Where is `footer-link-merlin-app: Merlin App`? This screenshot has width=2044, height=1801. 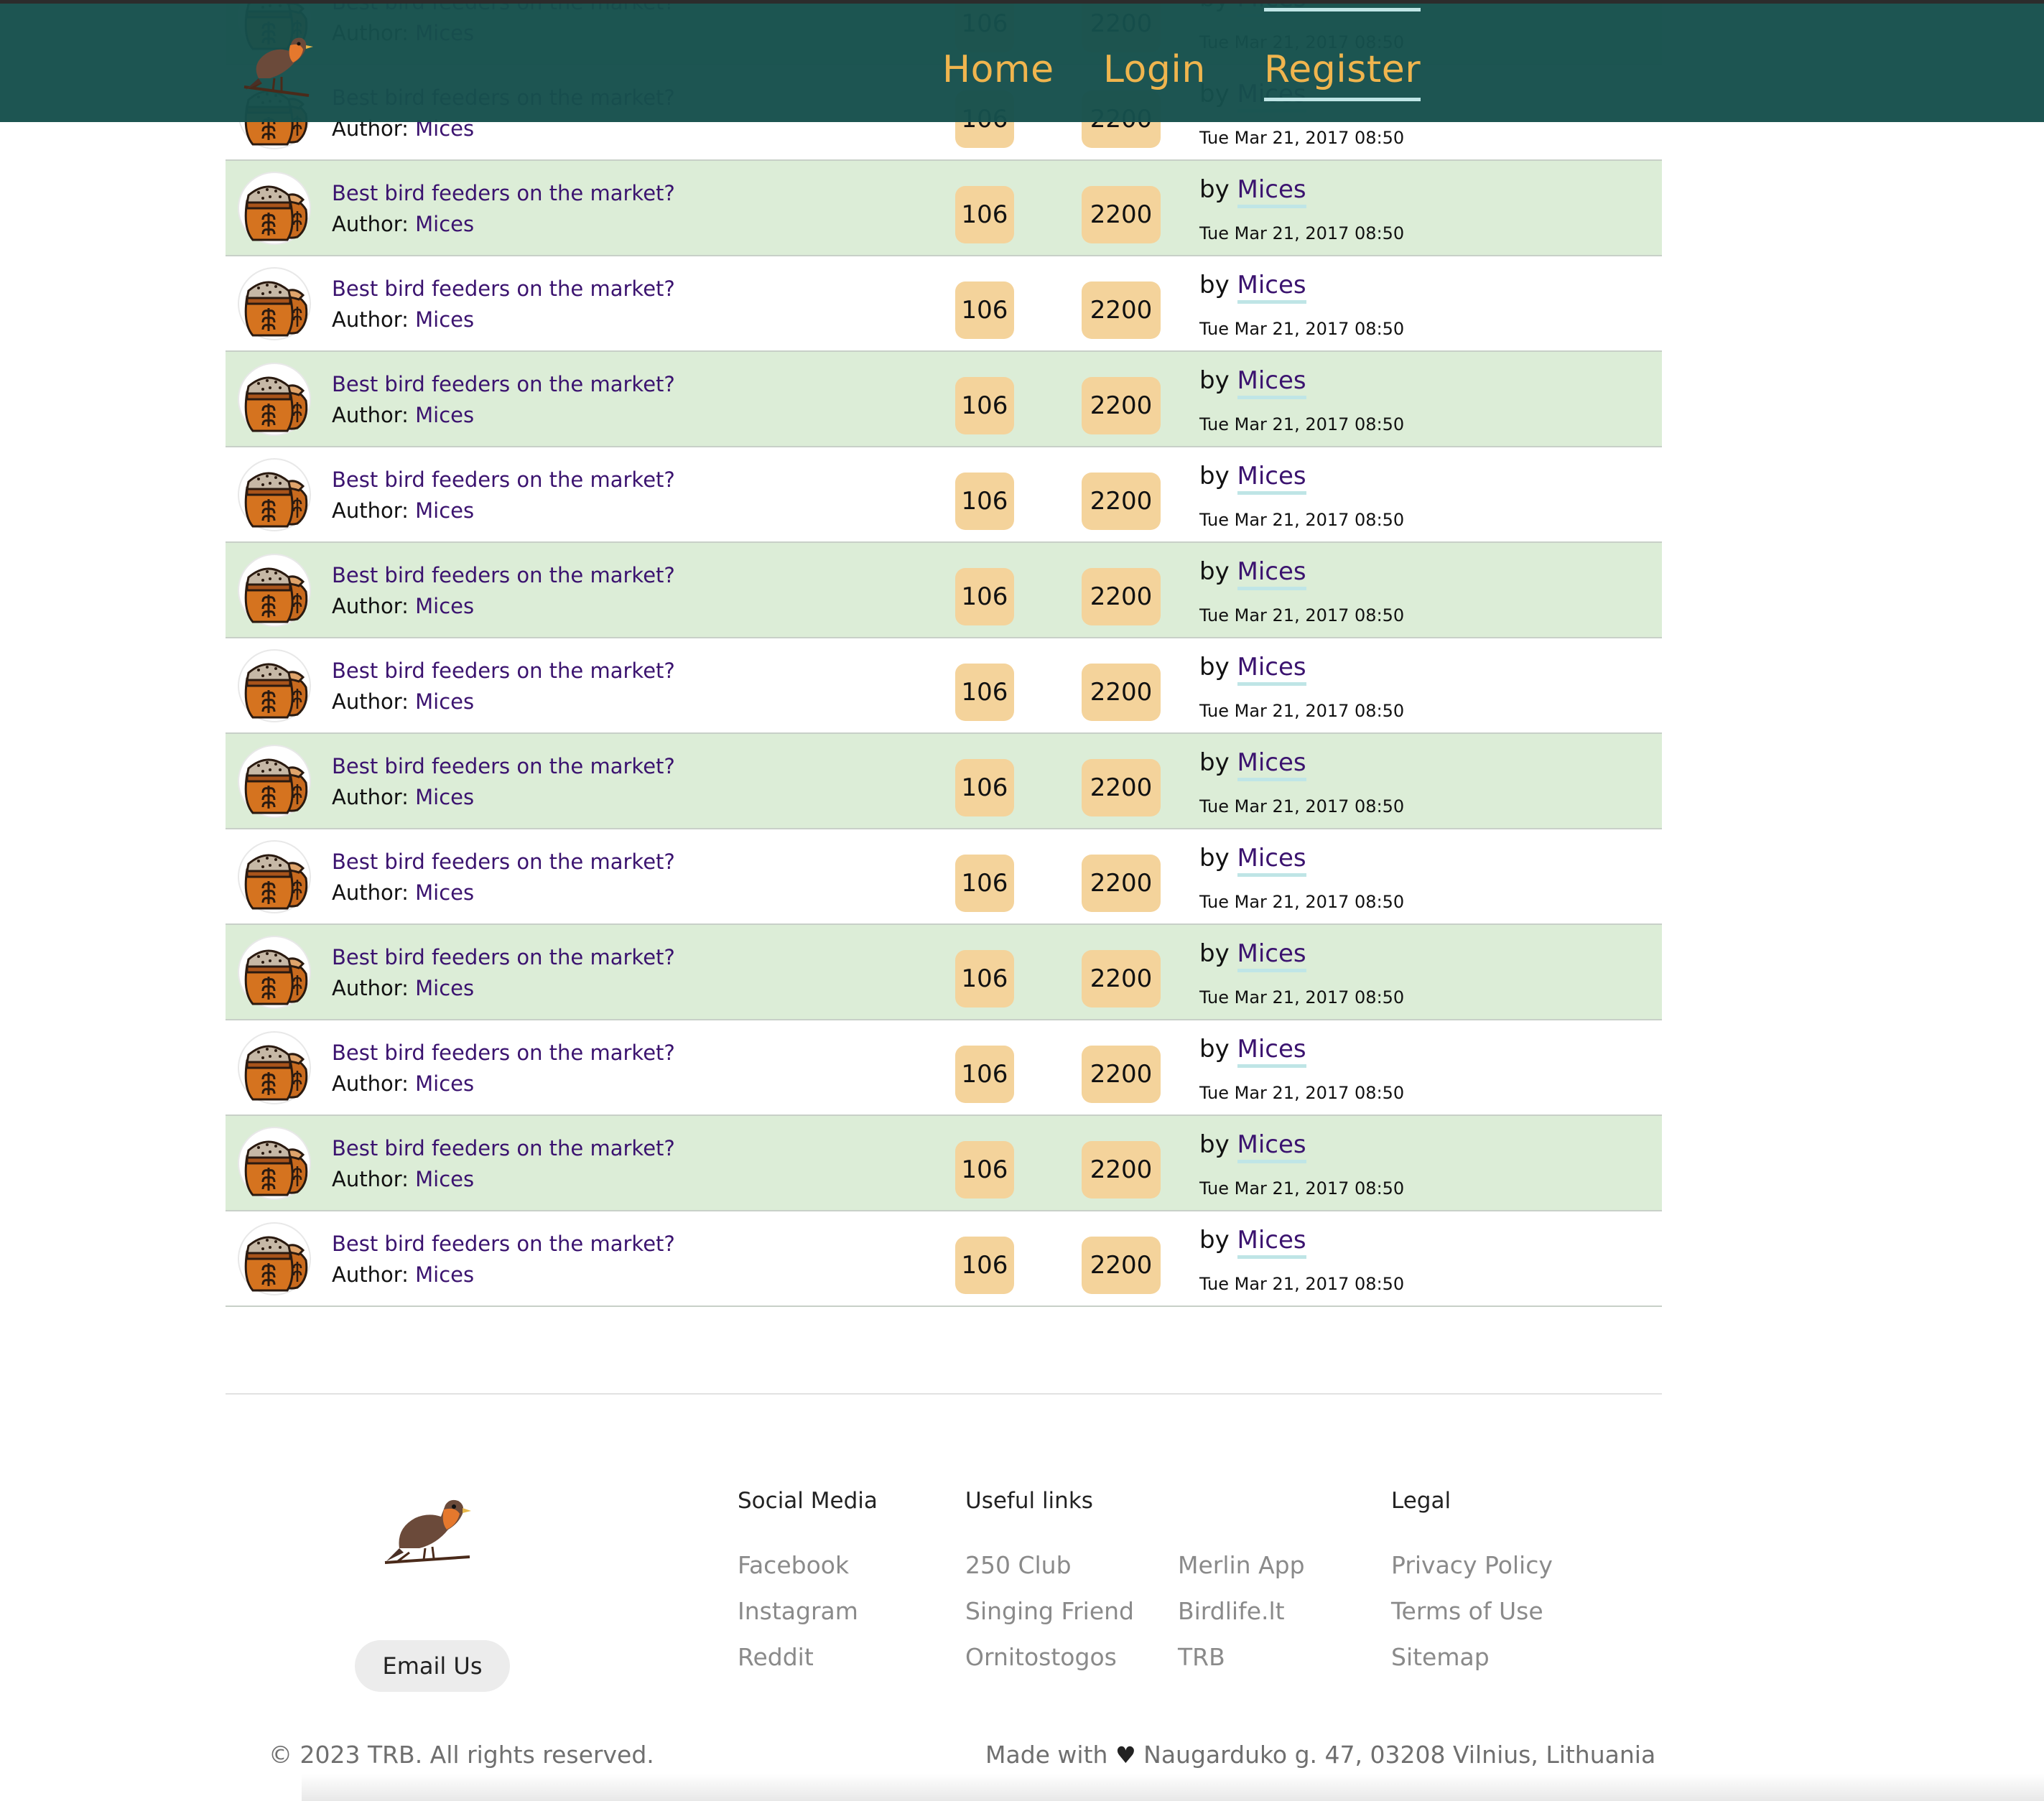
footer-link-merlin-app: Merlin App is located at coordinates (1241, 1565).